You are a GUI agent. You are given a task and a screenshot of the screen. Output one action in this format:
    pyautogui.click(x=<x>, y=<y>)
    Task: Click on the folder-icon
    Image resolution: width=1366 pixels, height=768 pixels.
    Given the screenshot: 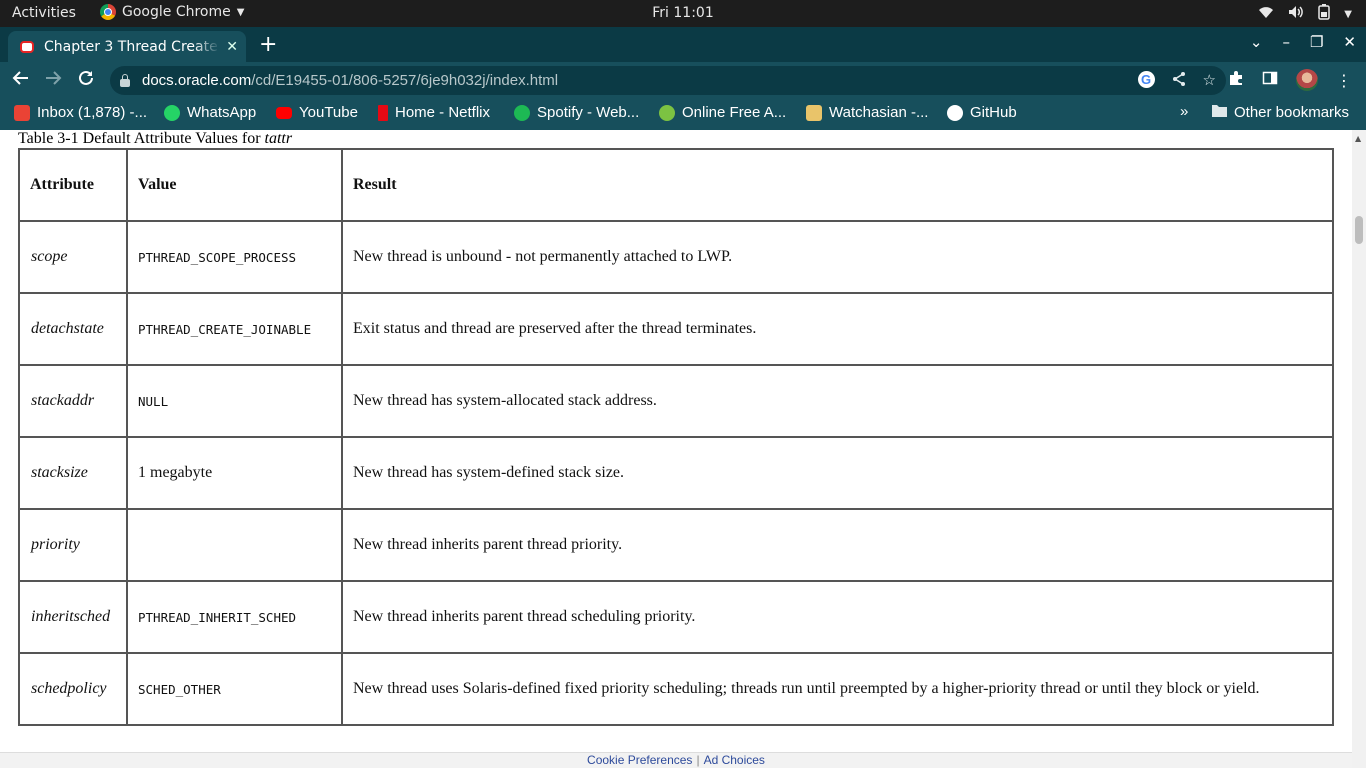 What is the action you would take?
    pyautogui.click(x=1219, y=112)
    